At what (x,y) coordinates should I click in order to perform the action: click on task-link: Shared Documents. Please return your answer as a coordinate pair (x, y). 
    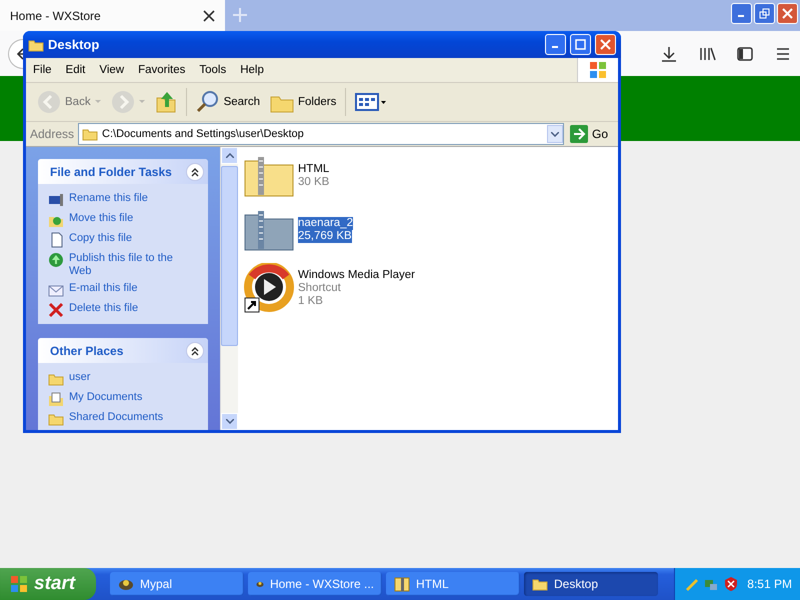
    Looking at the image, I should click on (116, 417).